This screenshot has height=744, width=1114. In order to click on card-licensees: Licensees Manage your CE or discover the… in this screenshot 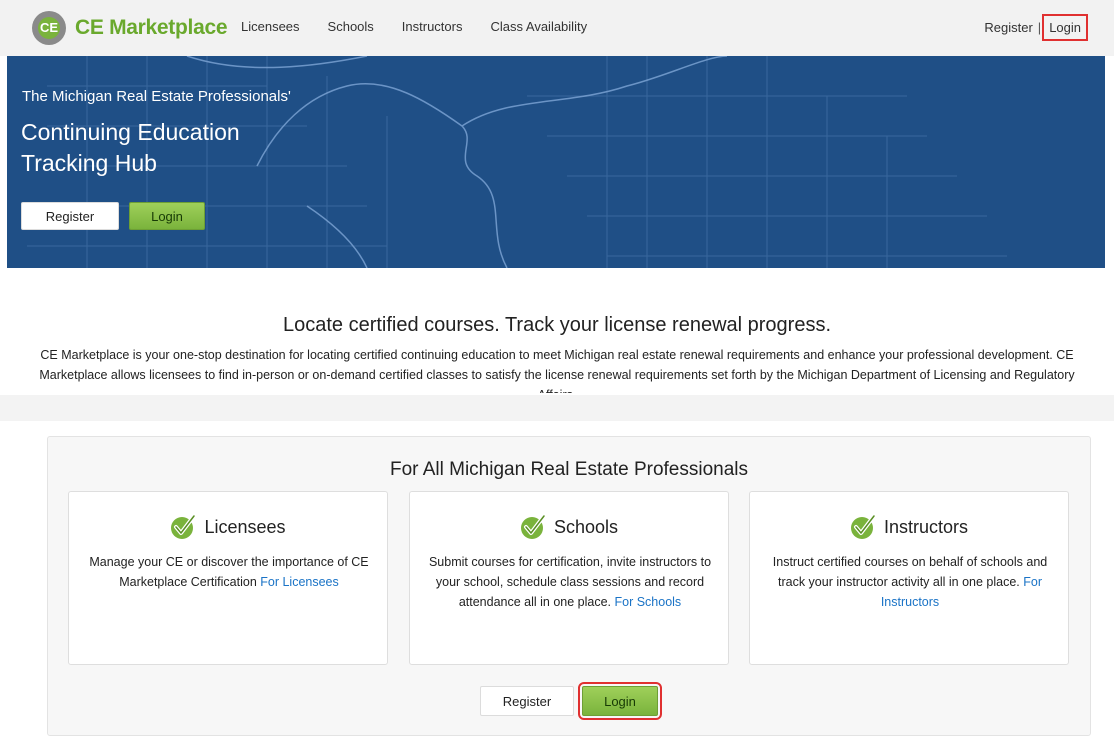, I will do `click(228, 578)`.